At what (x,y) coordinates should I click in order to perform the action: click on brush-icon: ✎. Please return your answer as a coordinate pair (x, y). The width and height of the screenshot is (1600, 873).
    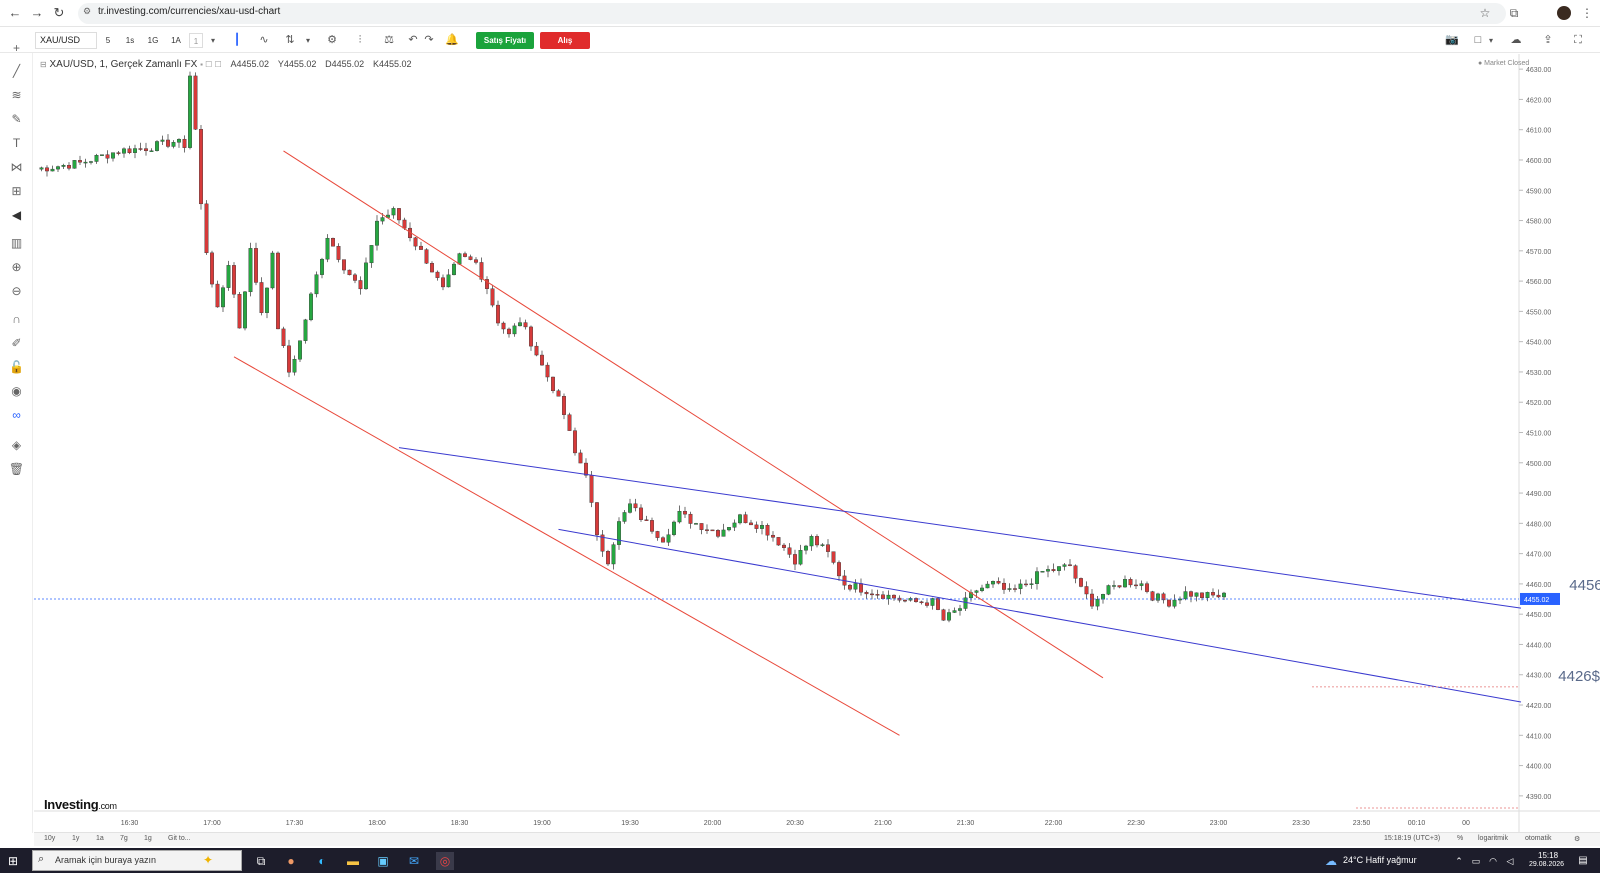
    Looking at the image, I should click on (16, 119).